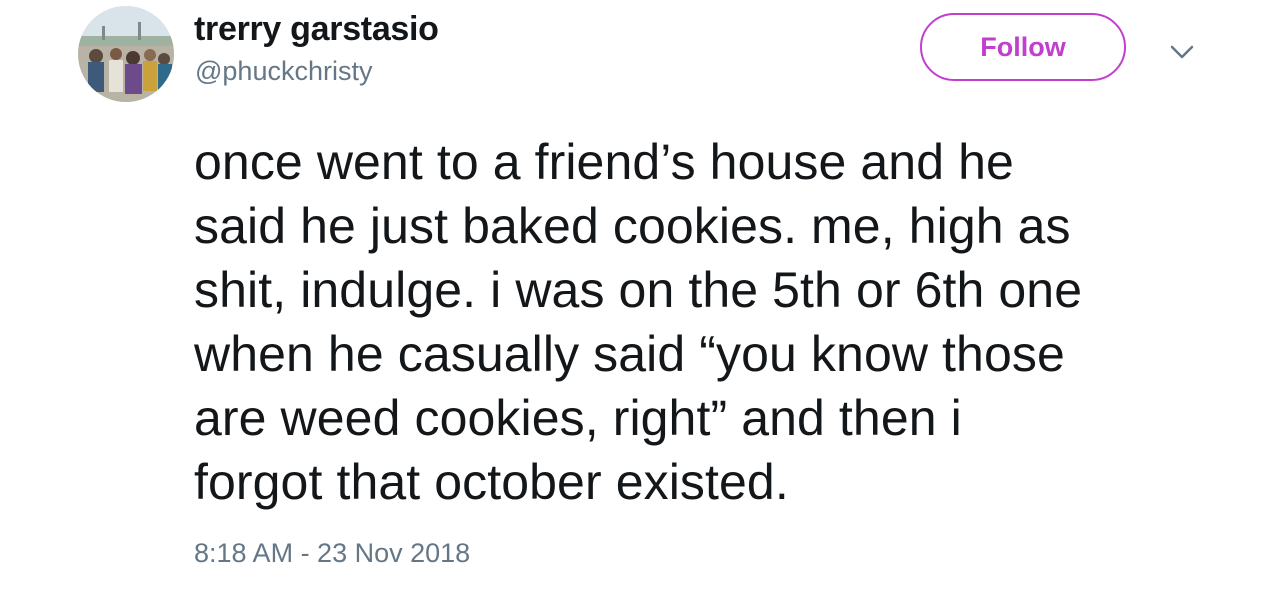 The width and height of the screenshot is (1276, 598). I want to click on author-handle: @phuckchristy, so click(283, 71).